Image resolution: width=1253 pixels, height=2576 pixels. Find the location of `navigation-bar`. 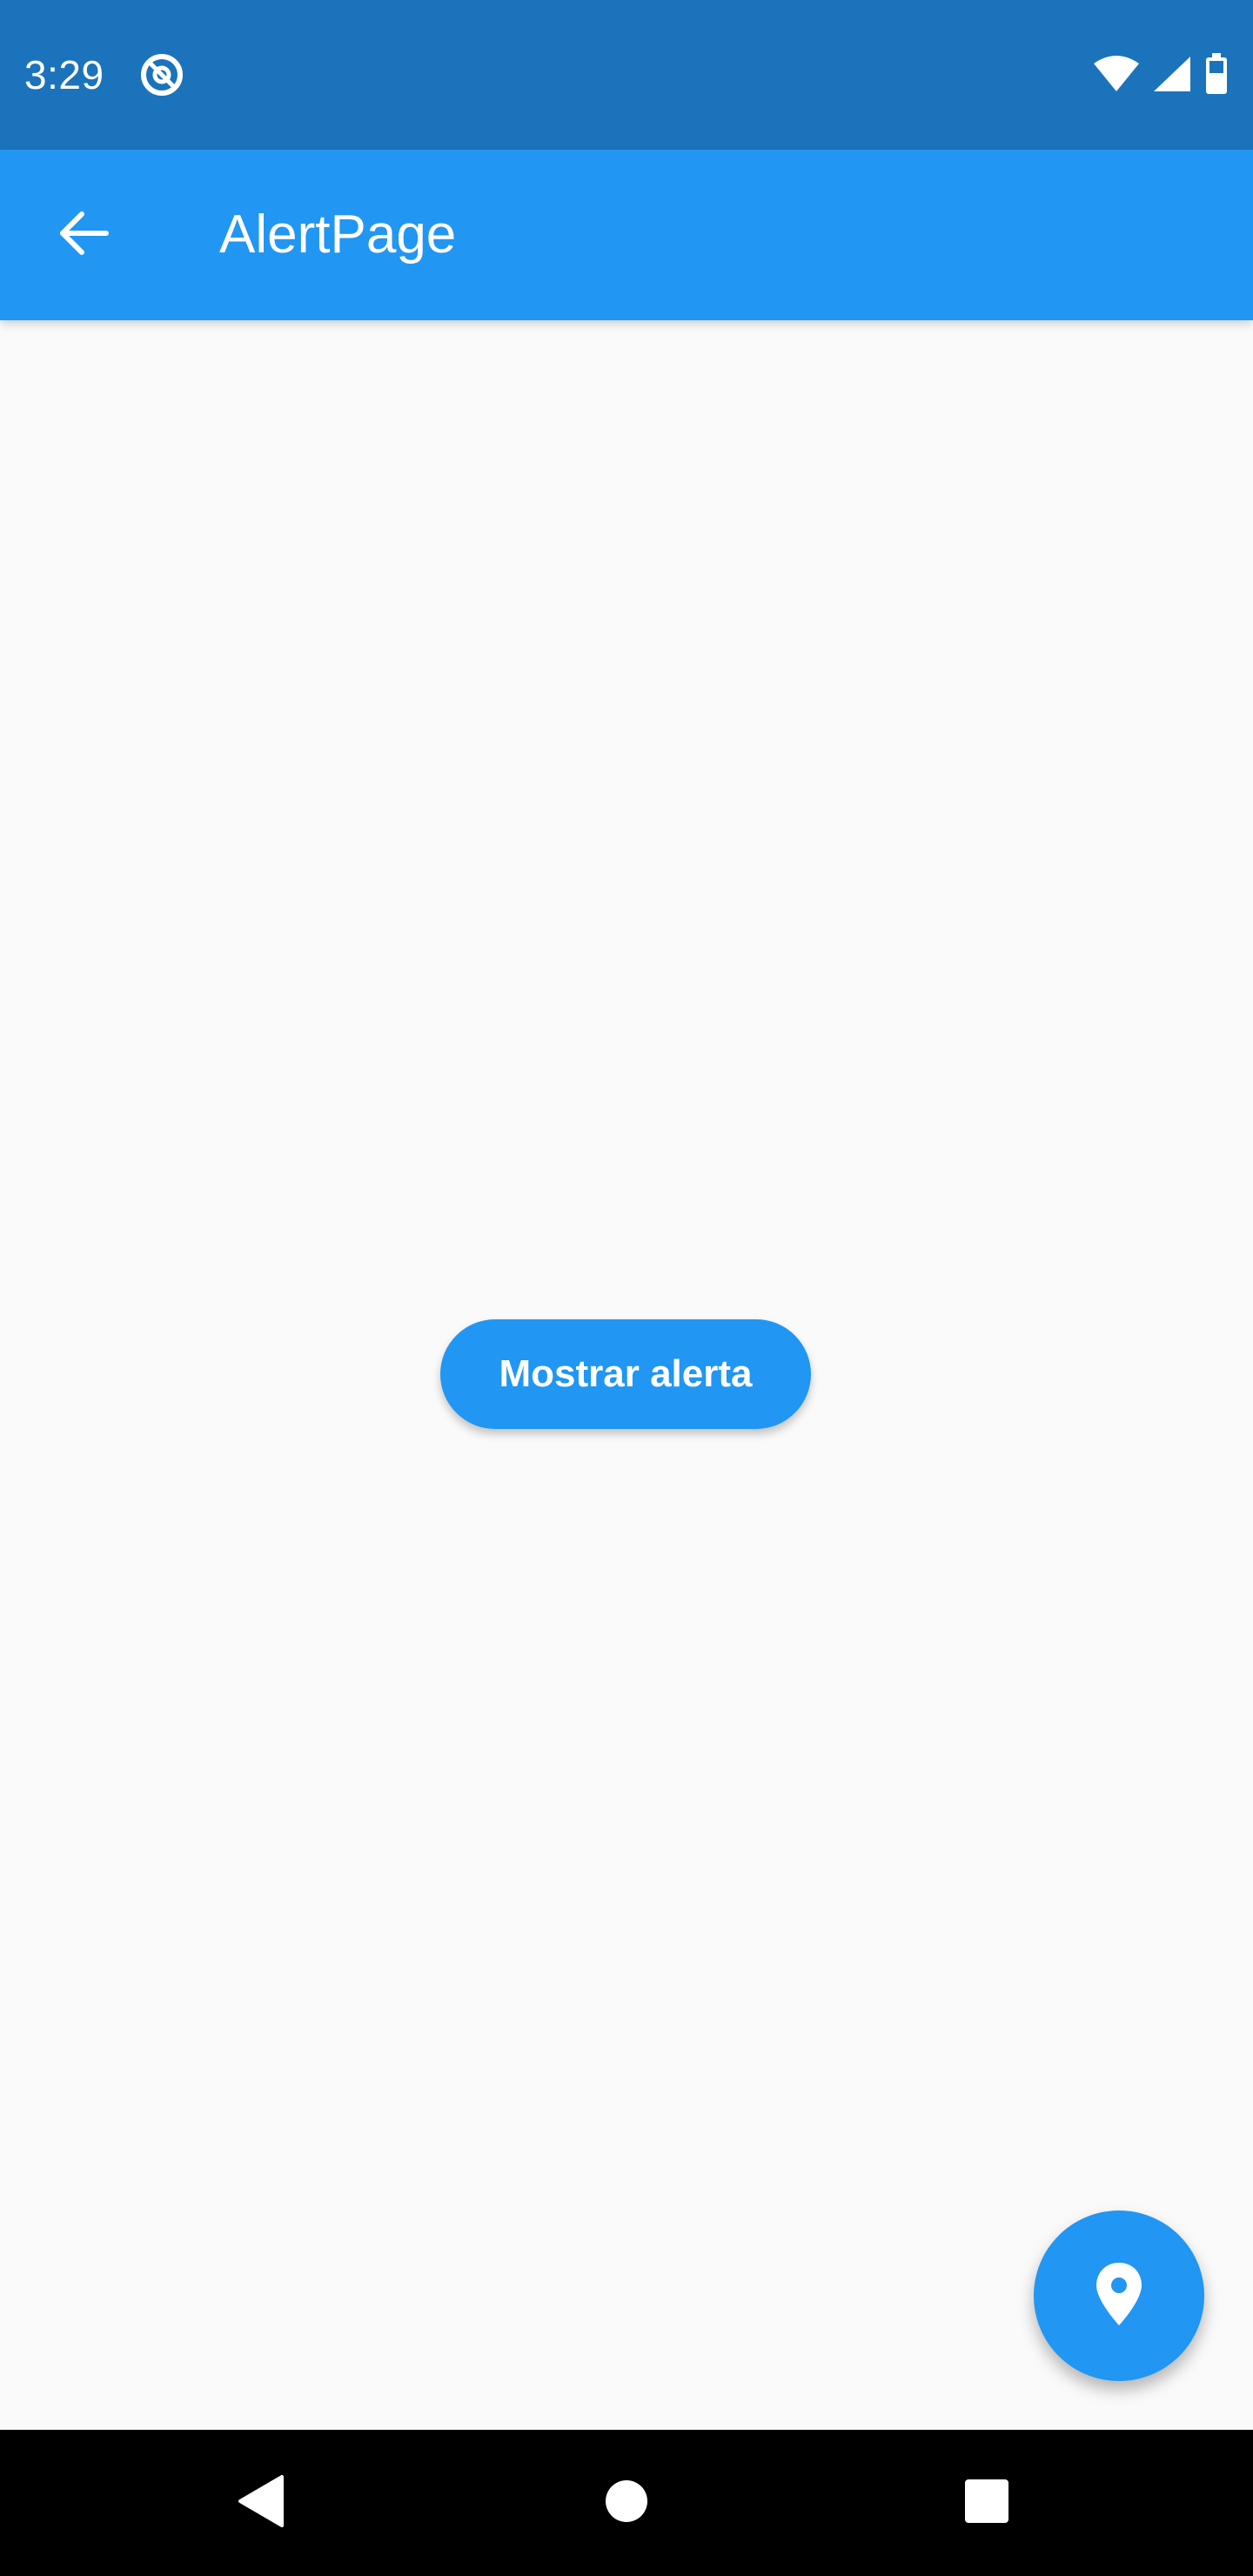

navigation-bar is located at coordinates (626, 2503).